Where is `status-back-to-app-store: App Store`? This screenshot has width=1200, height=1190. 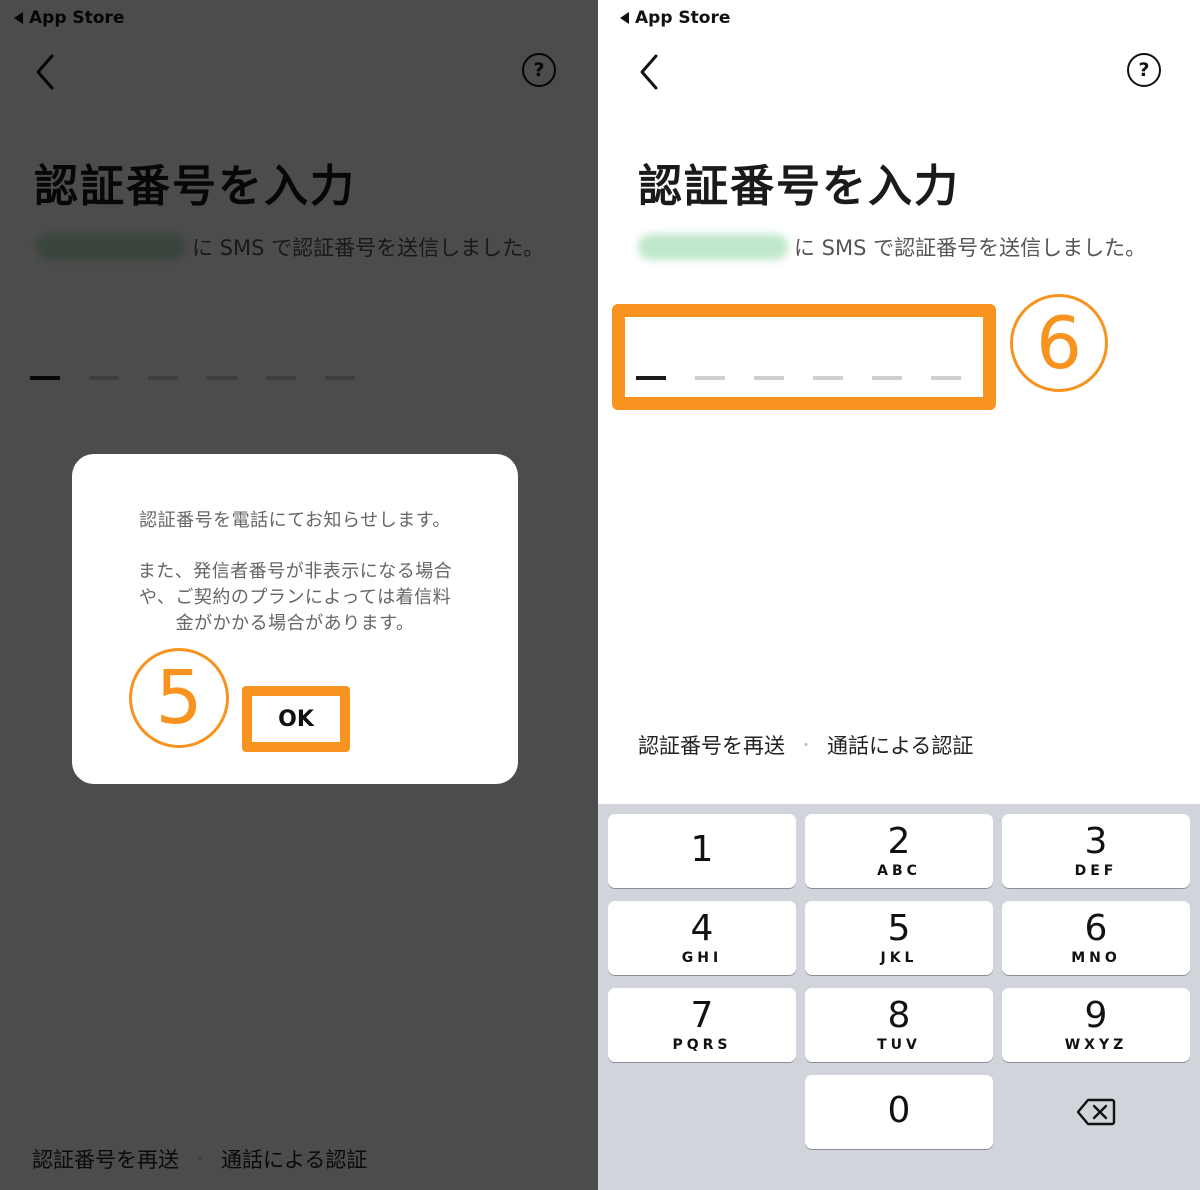
status-back-to-app-store: App Store is located at coordinates (675, 18).